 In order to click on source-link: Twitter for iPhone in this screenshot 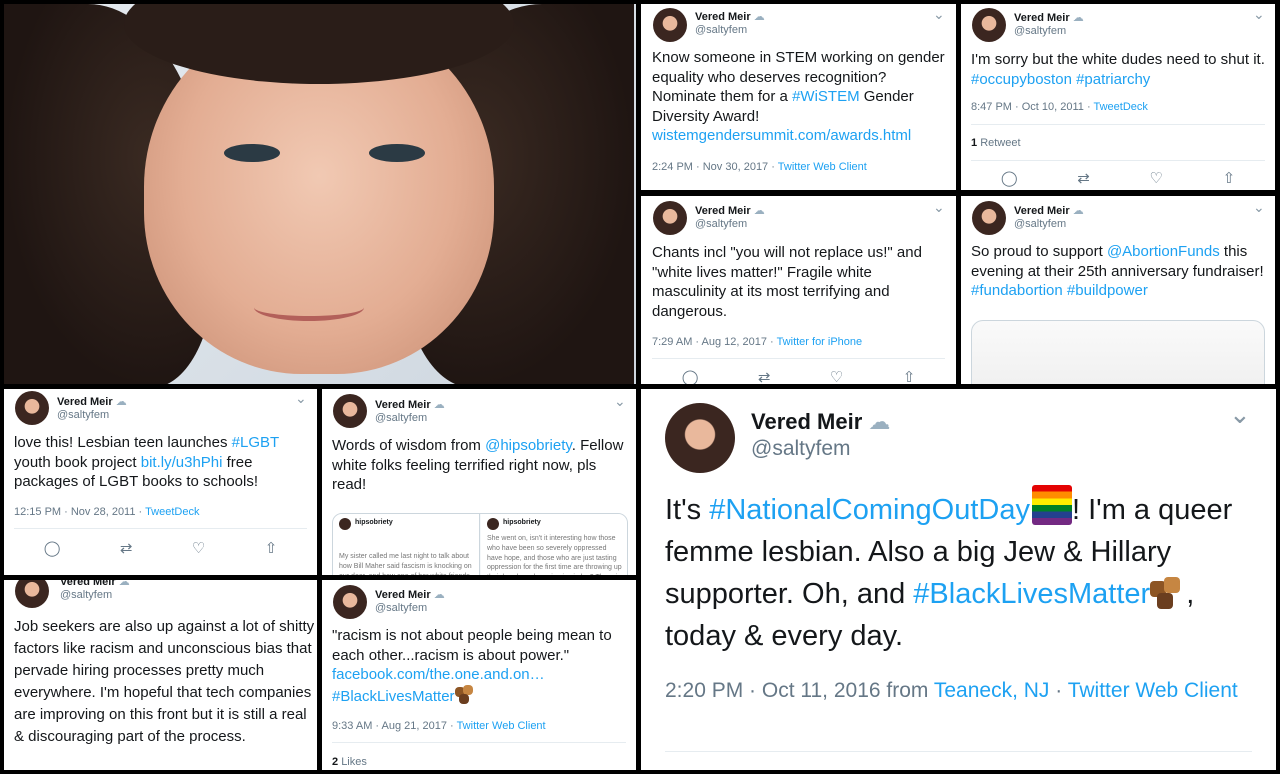, I will do `click(820, 342)`.